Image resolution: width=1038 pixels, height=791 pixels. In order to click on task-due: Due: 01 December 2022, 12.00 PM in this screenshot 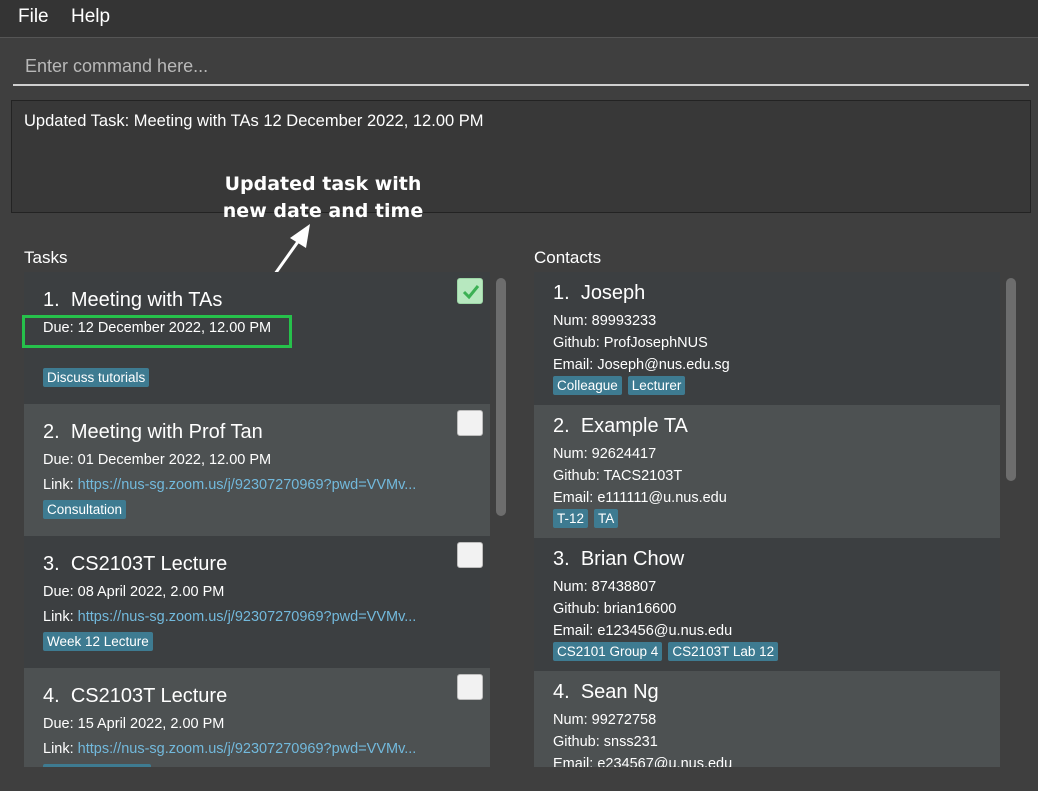, I will do `click(157, 460)`.